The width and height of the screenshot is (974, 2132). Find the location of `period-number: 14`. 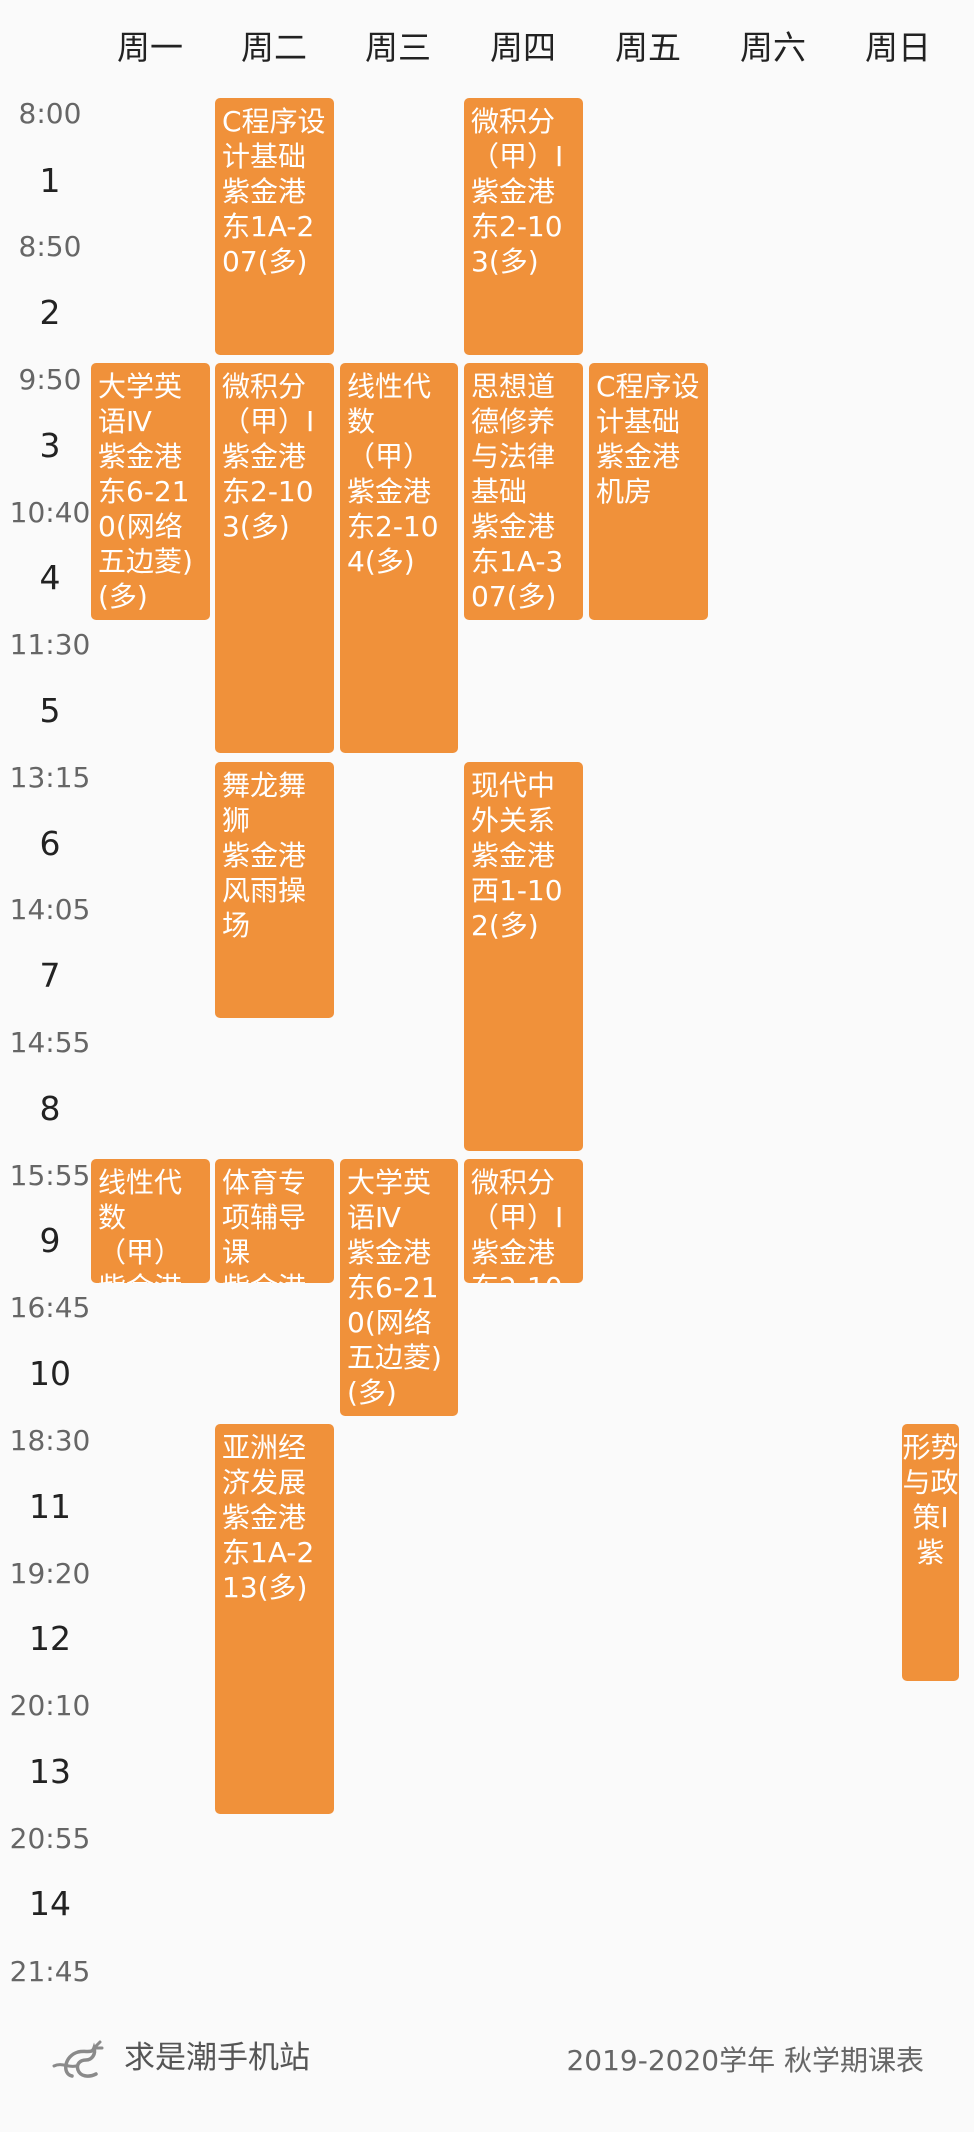

period-number: 14 is located at coordinates (50, 1903).